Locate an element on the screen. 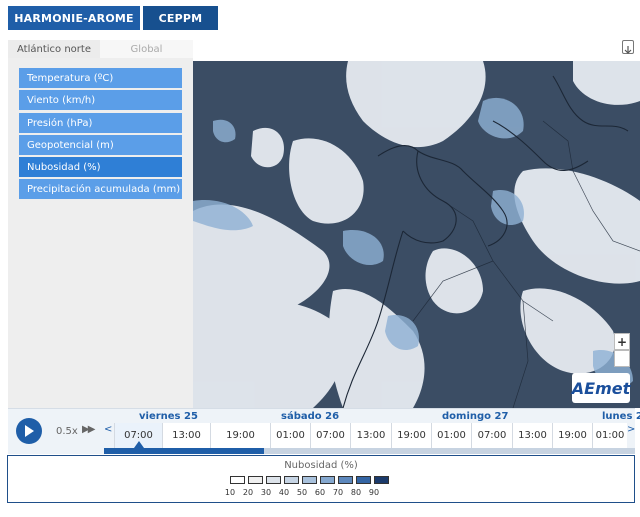 Image resolution: width=640 pixels, height=517 pixels. zoom-in-button: + is located at coordinates (622, 341).